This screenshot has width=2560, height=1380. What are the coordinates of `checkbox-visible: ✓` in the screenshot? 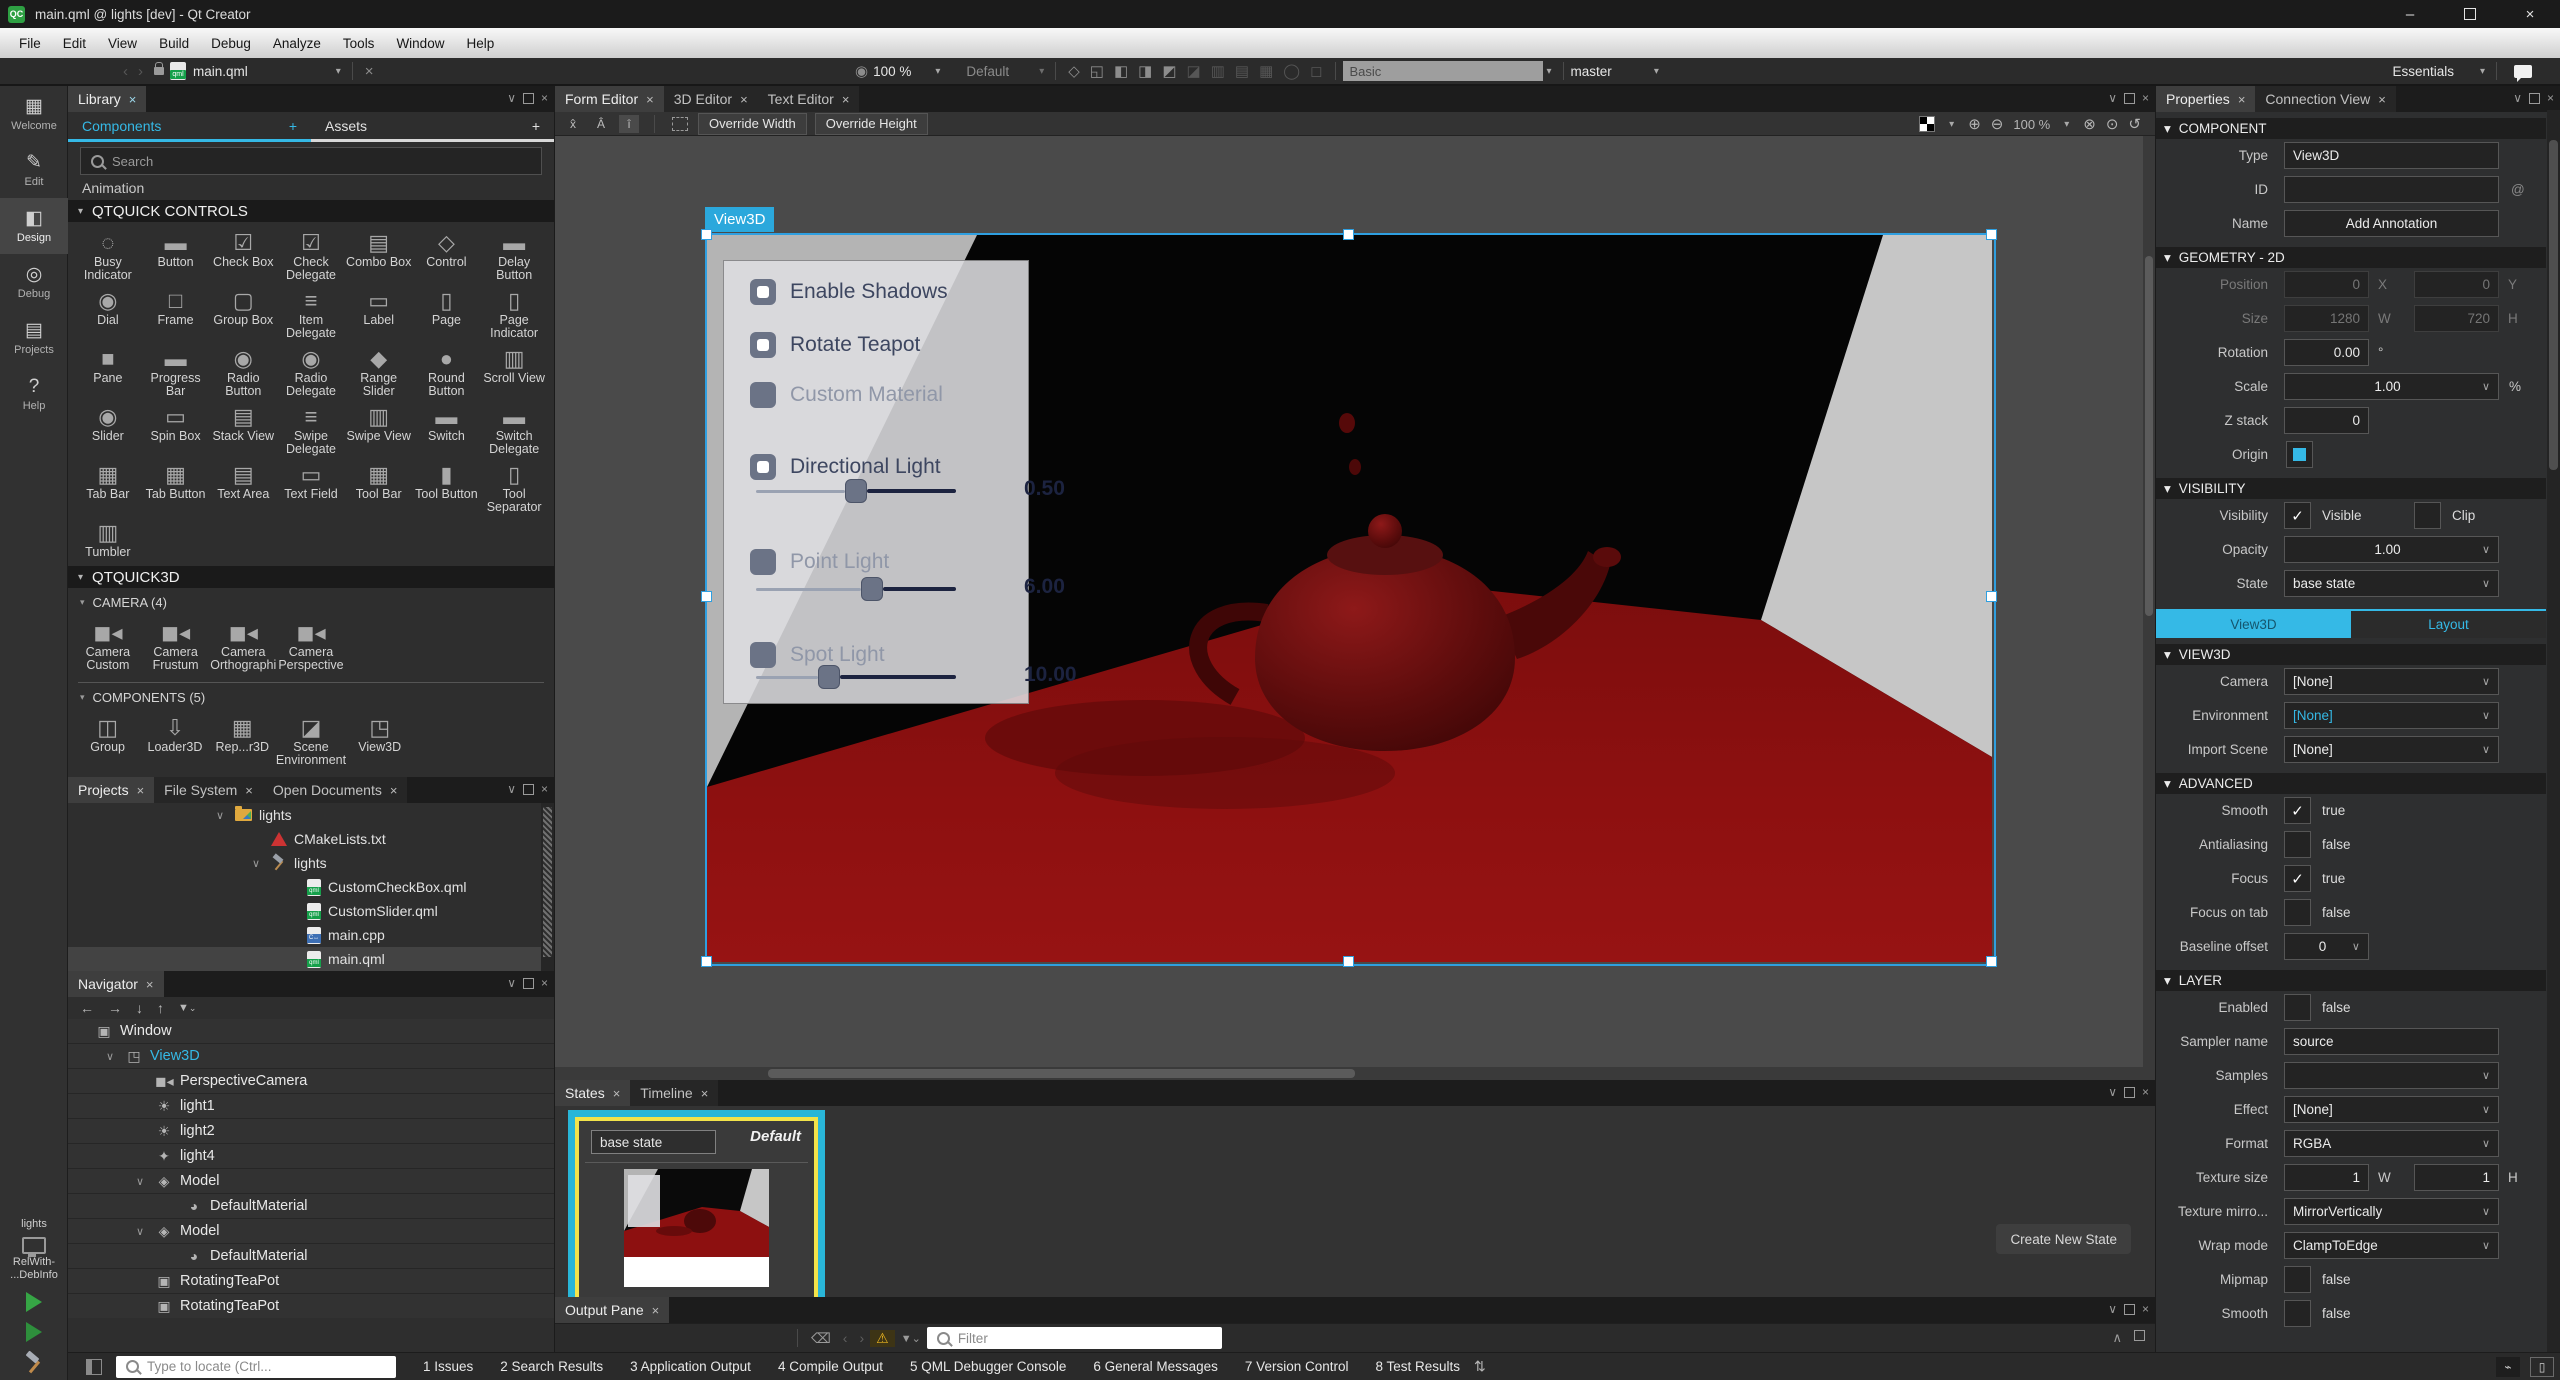 It's located at (2297, 515).